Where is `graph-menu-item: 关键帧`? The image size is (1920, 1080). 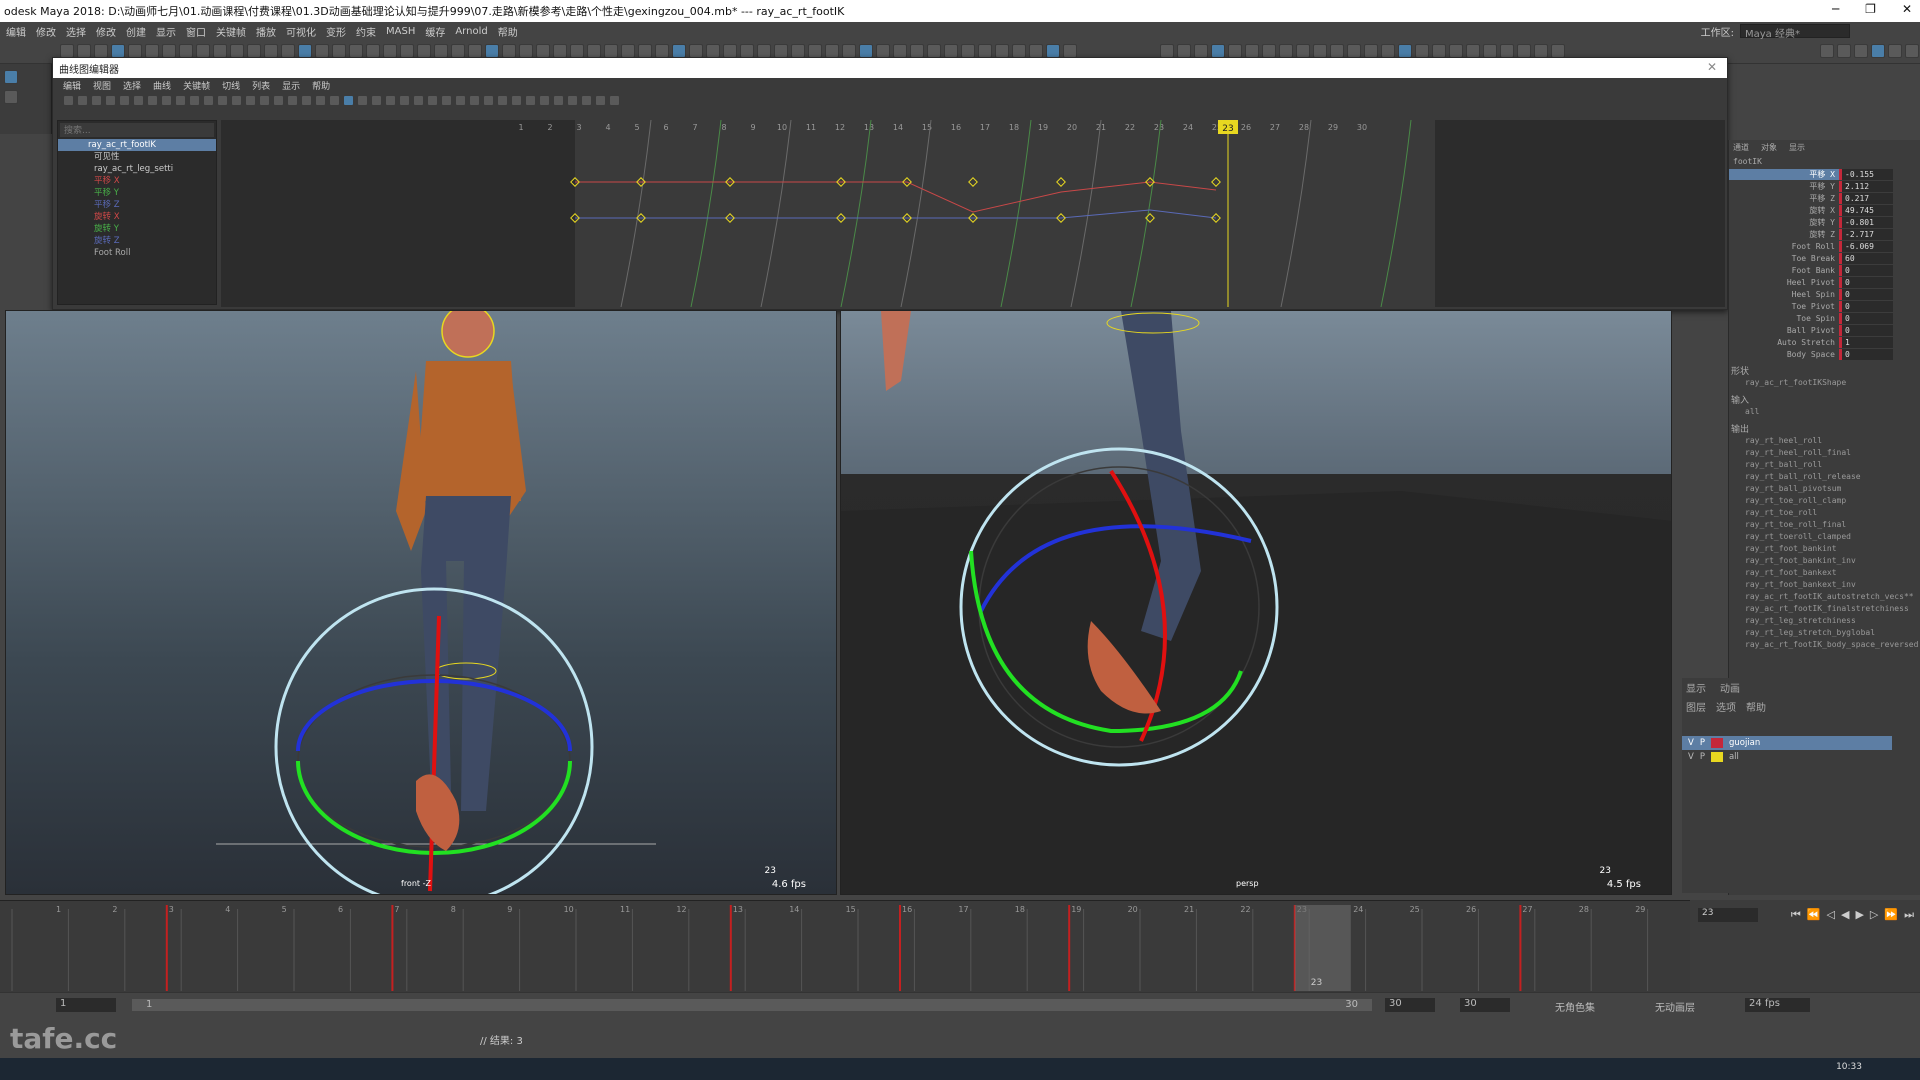
graph-menu-item: 关键帧 is located at coordinates (196, 85).